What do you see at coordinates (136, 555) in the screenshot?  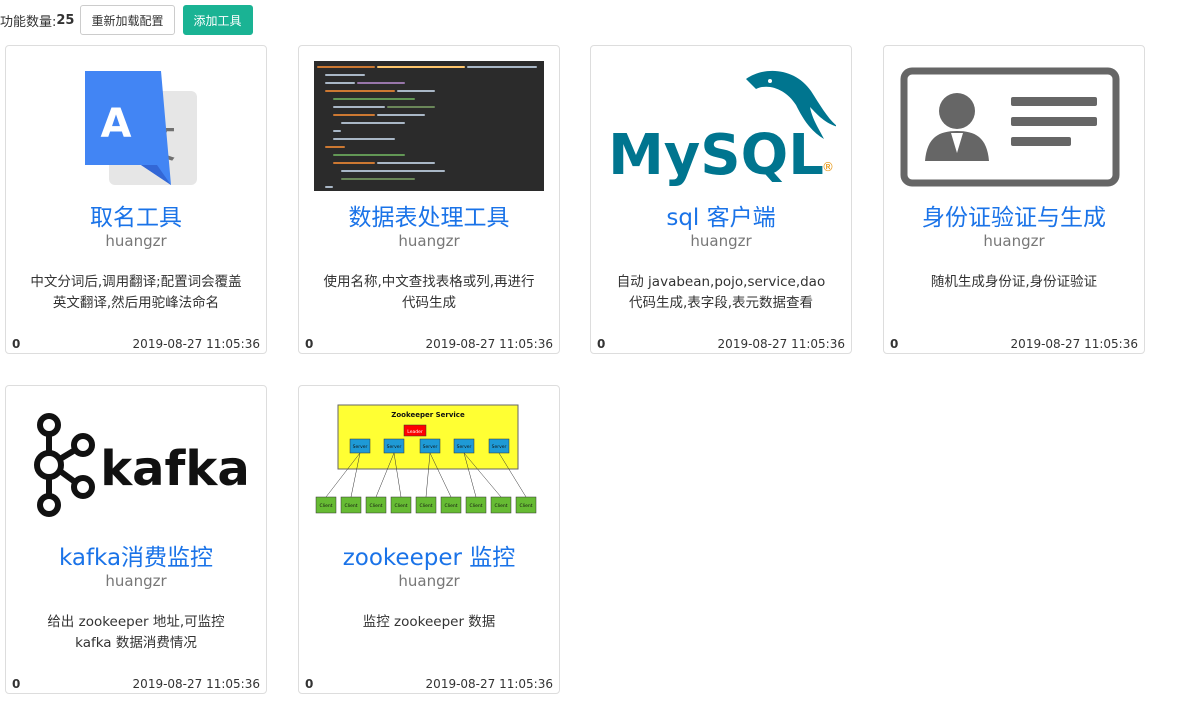 I see `card-title: kafka消费监控` at bounding box center [136, 555].